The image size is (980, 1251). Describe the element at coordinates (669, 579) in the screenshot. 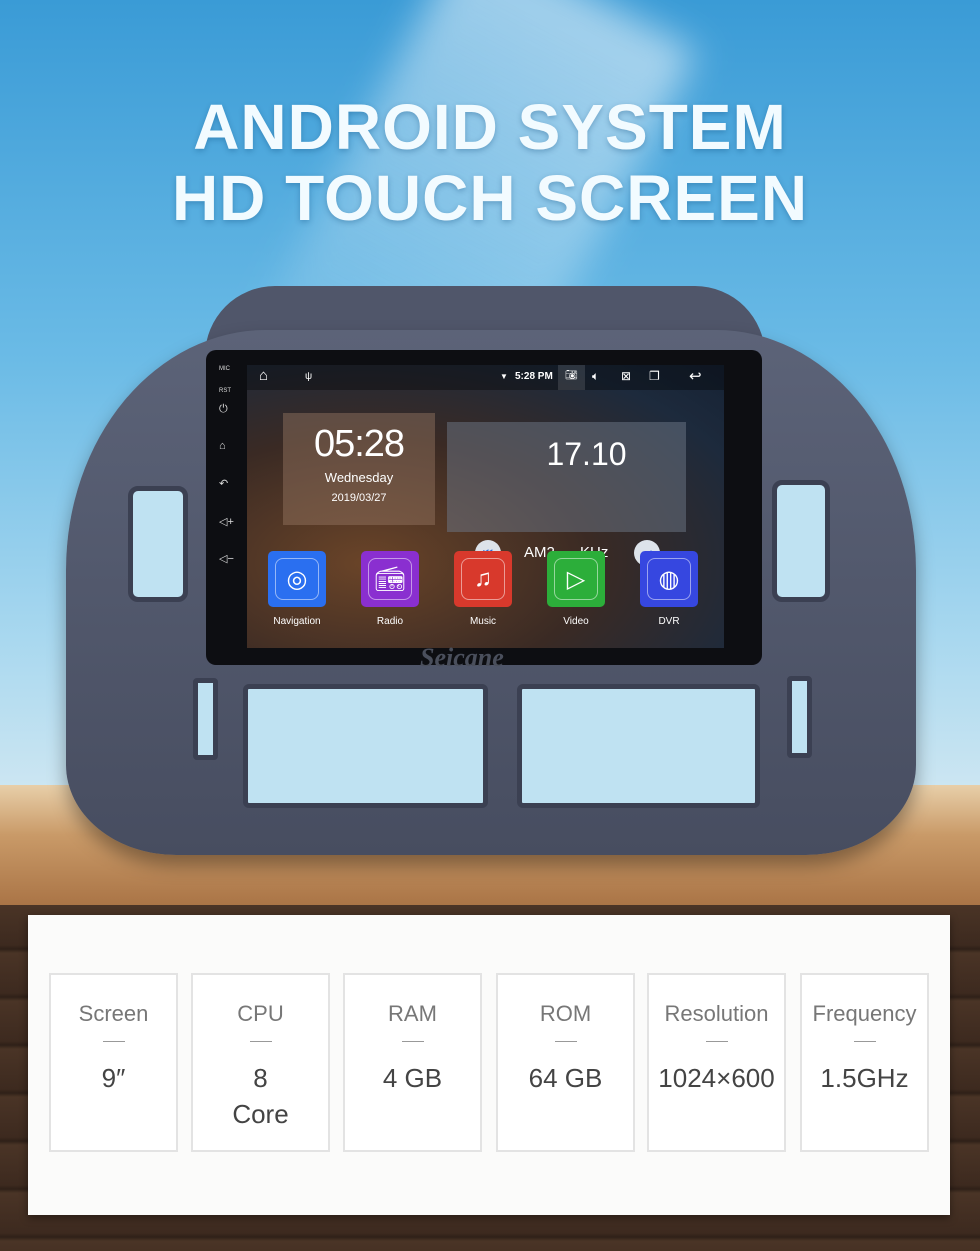

I see `dvr-icon: ◍` at that location.